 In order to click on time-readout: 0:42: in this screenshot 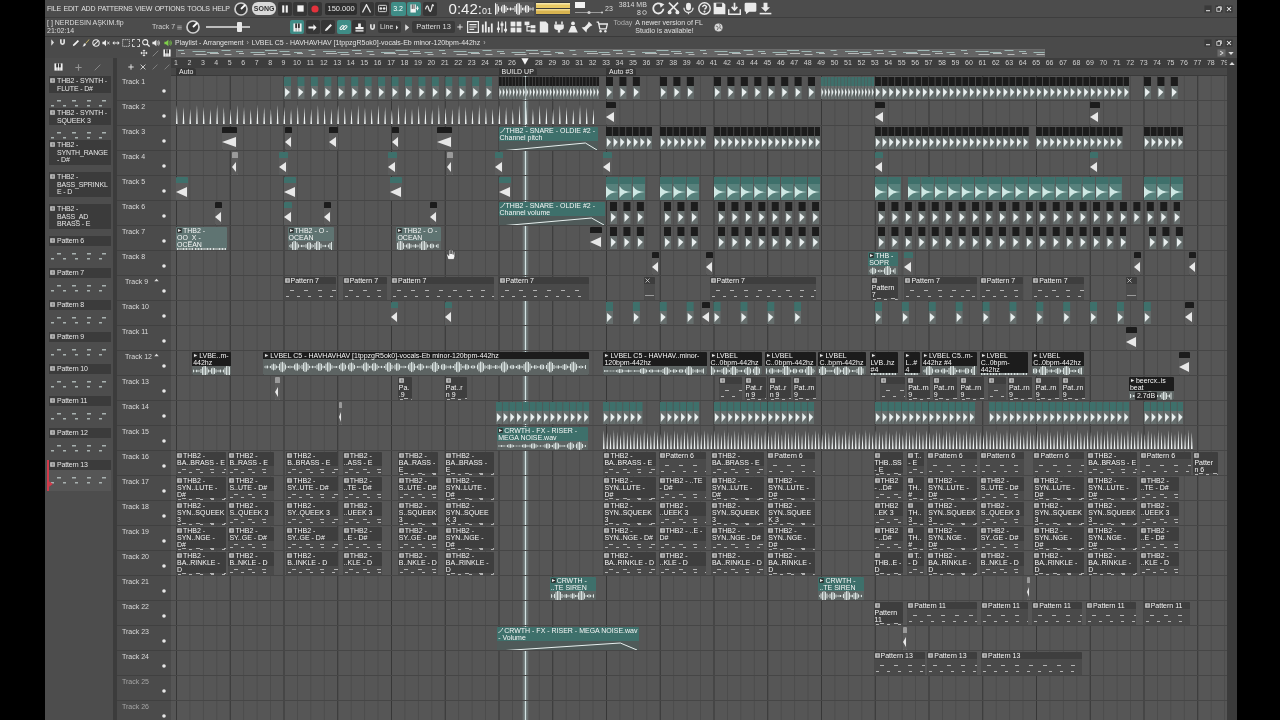, I will do `click(465, 8)`.